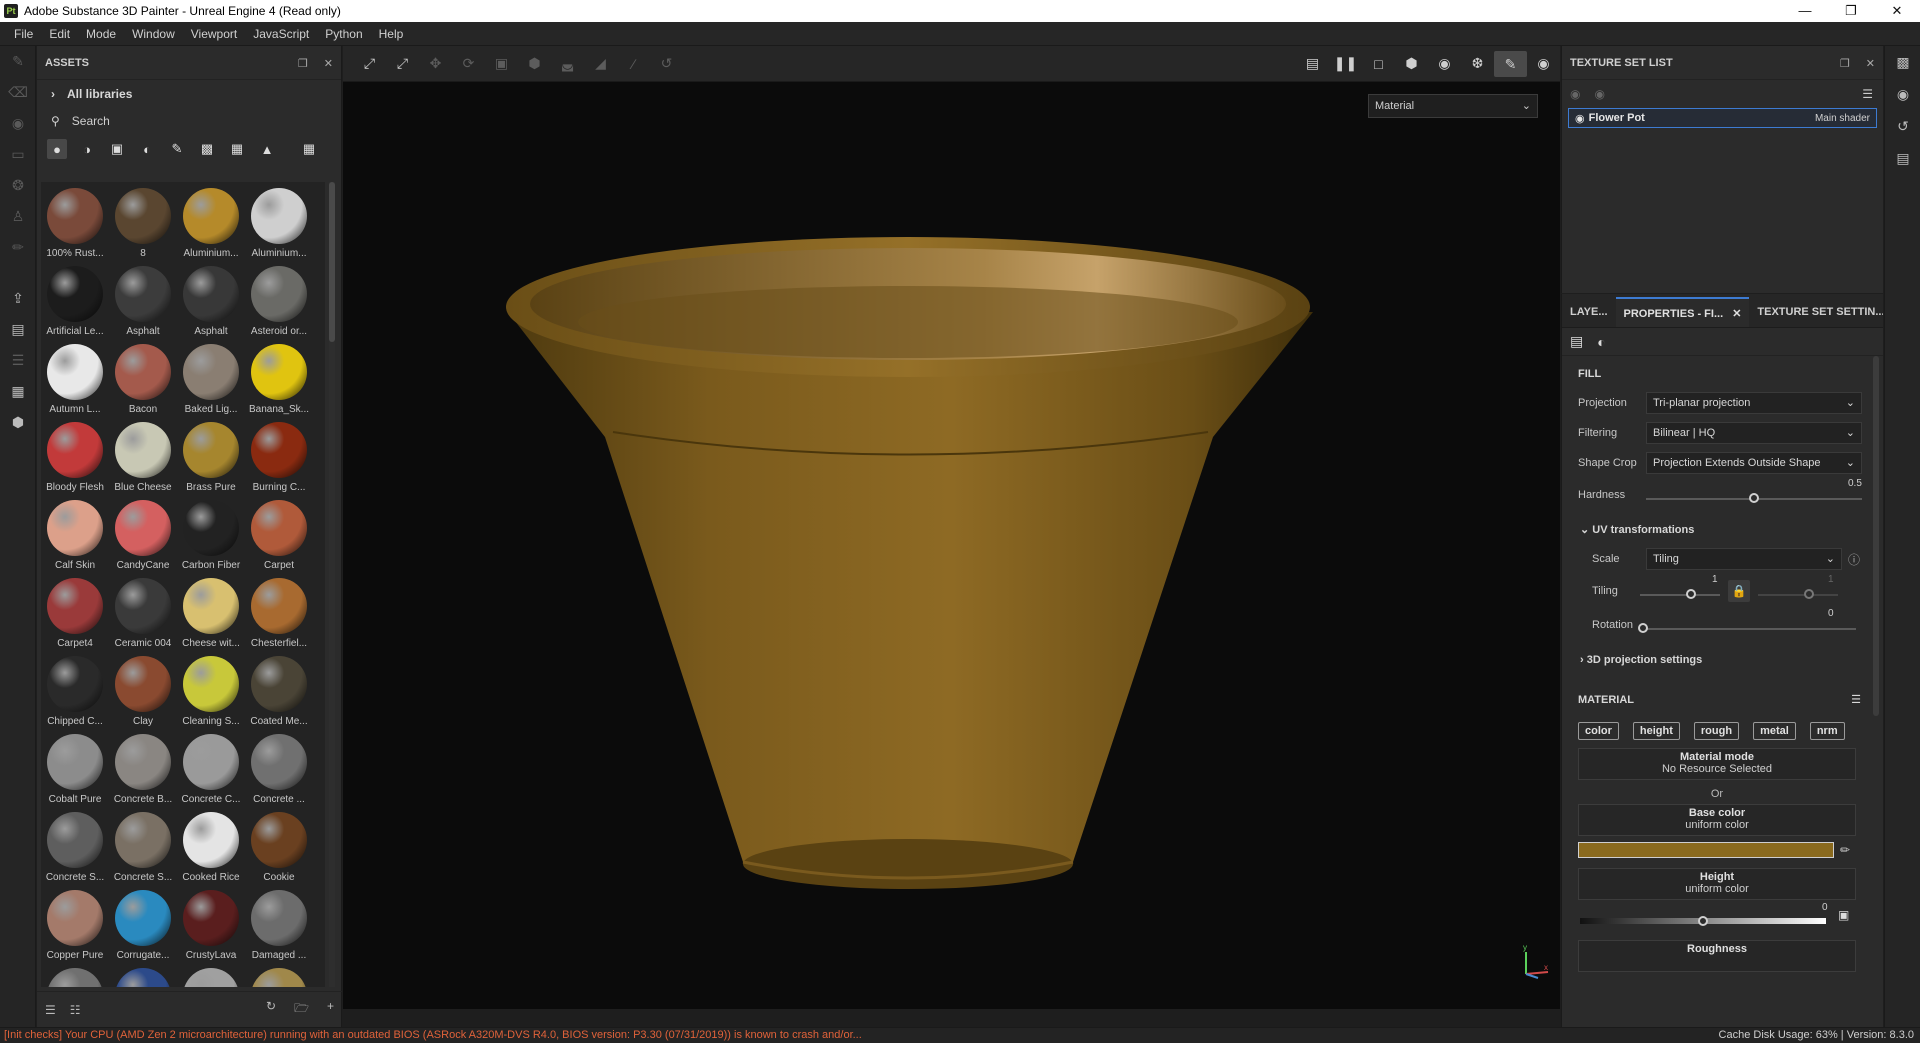  What do you see at coordinates (534, 63) in the screenshot?
I see `object-icon: ⬢` at bounding box center [534, 63].